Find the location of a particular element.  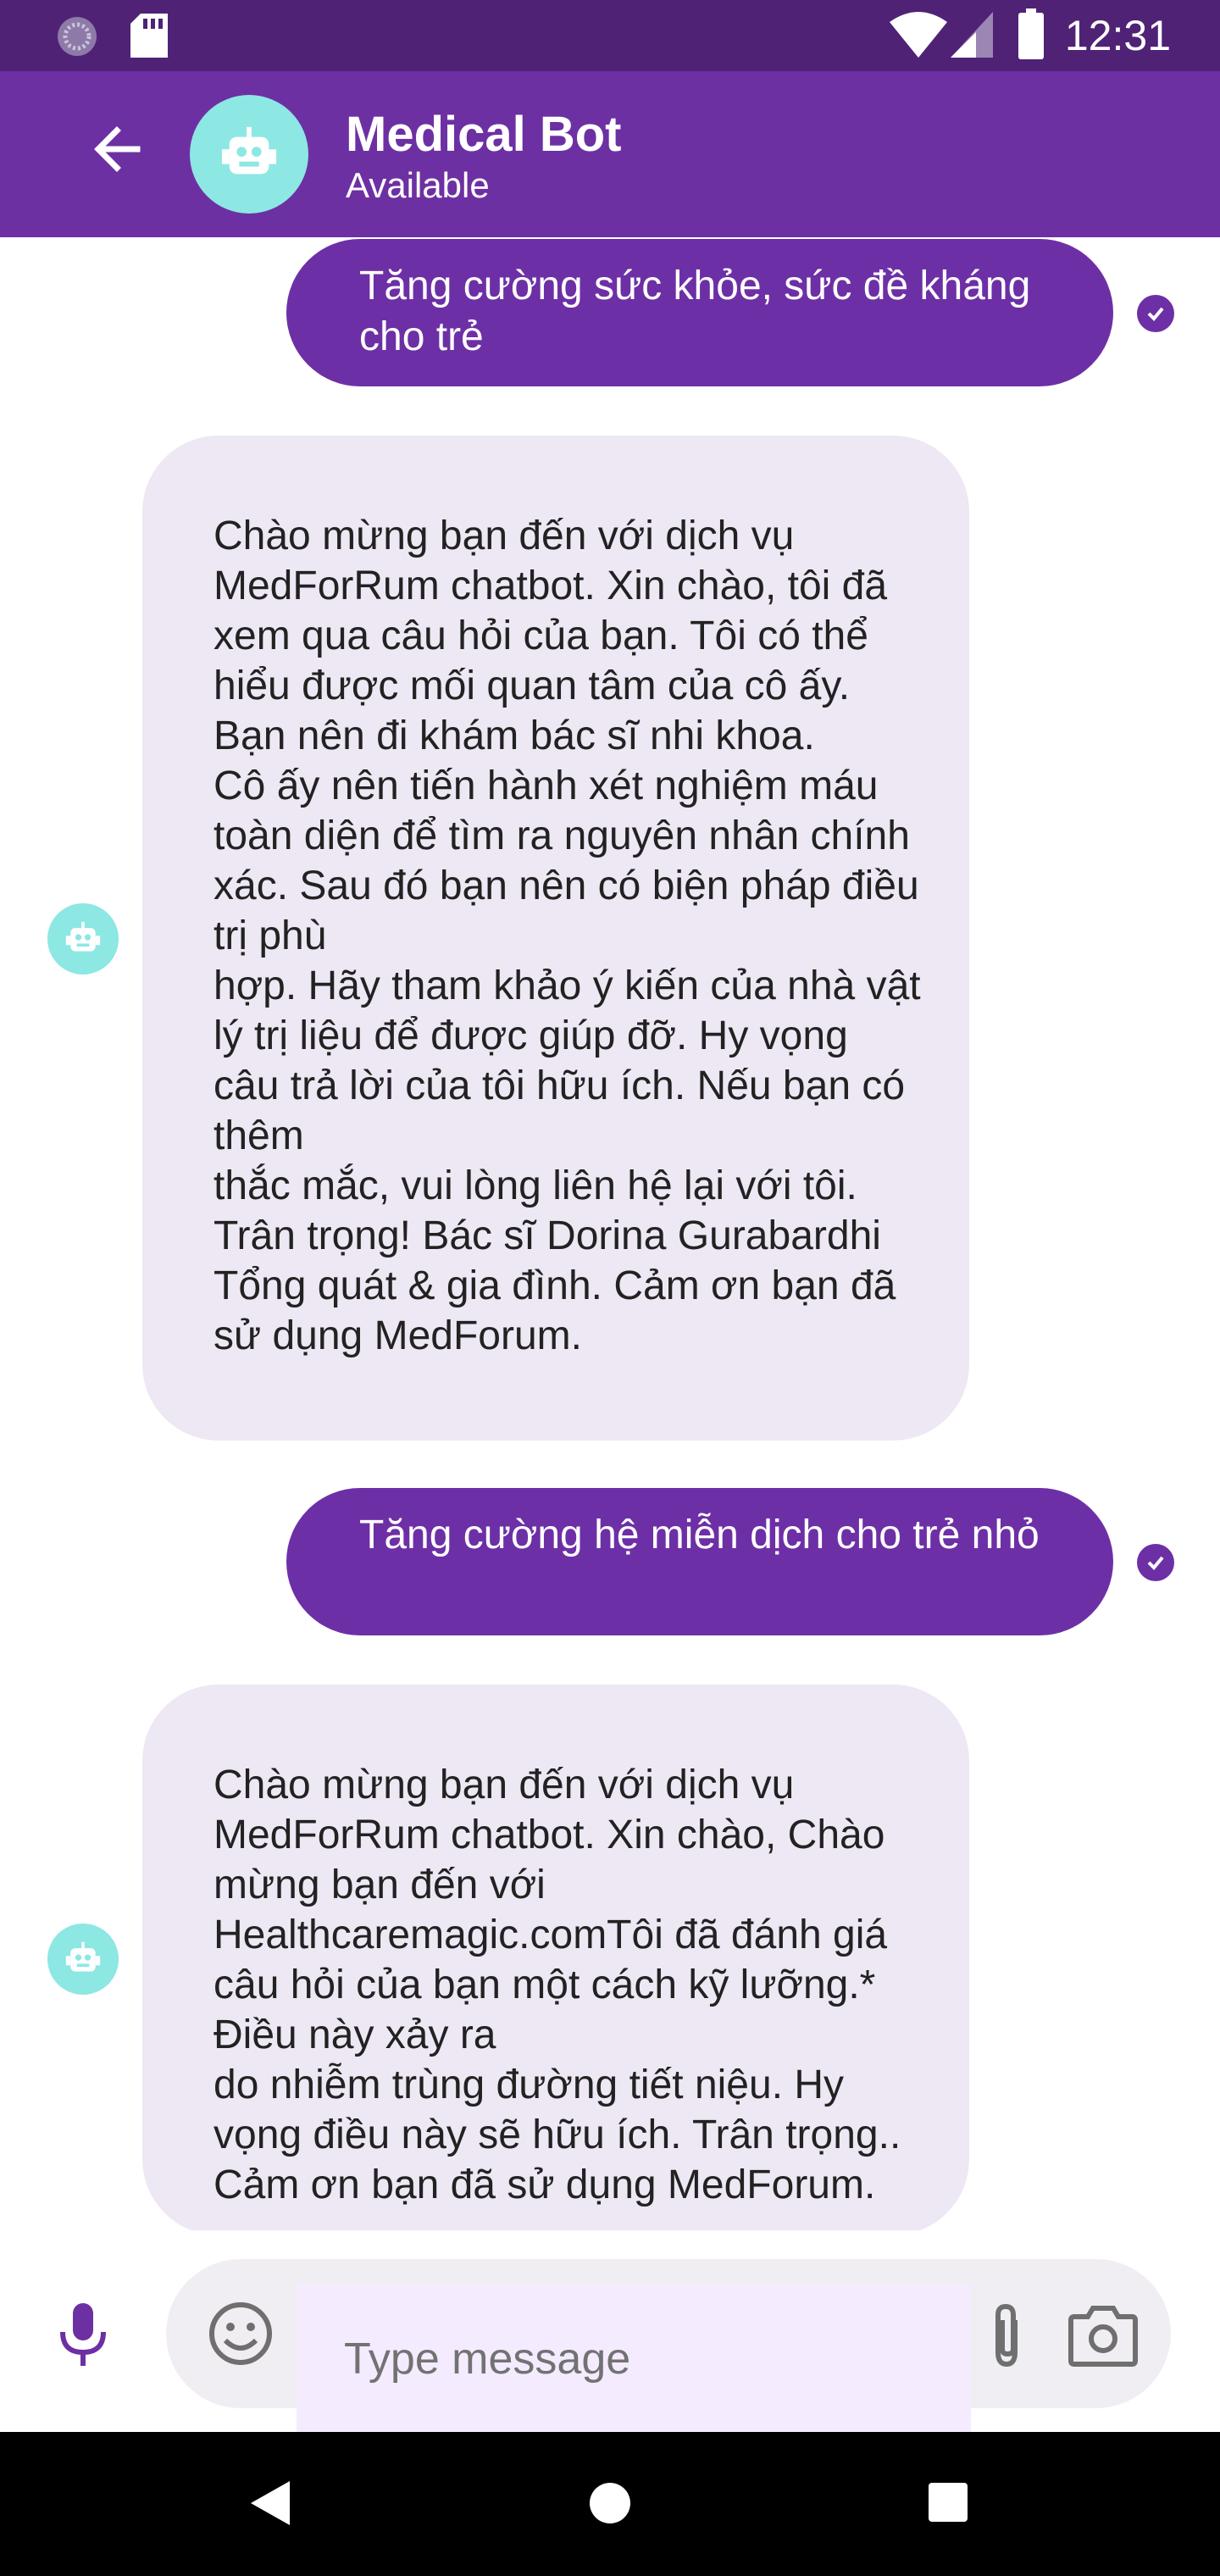

chat-status: Available is located at coordinates (418, 185).